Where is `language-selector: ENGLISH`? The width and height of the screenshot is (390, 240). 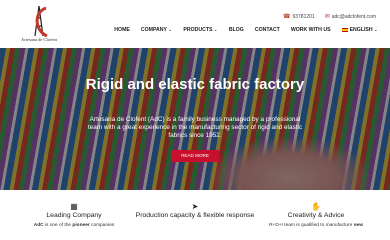 language-selector: ENGLISH is located at coordinates (359, 30).